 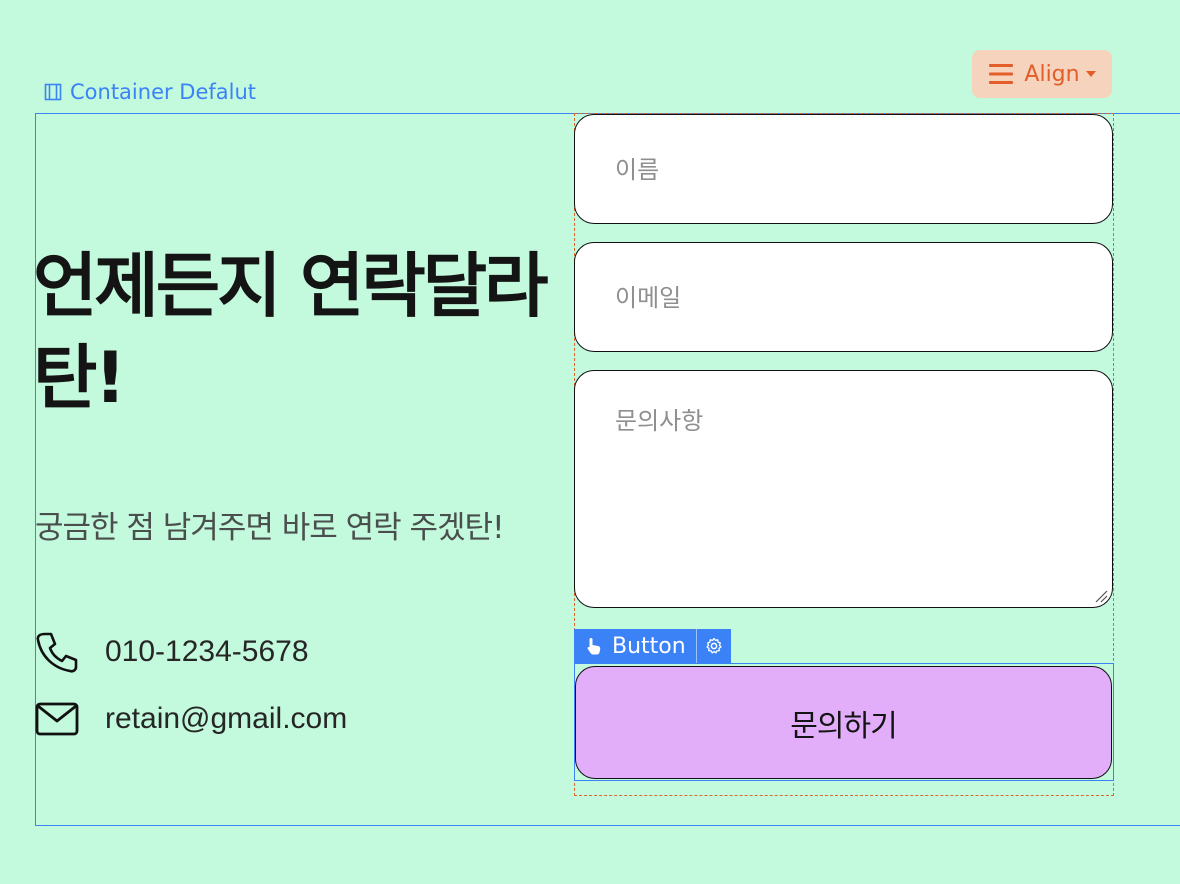 I want to click on email-field-placeholder: 이메일, so click(x=648, y=298).